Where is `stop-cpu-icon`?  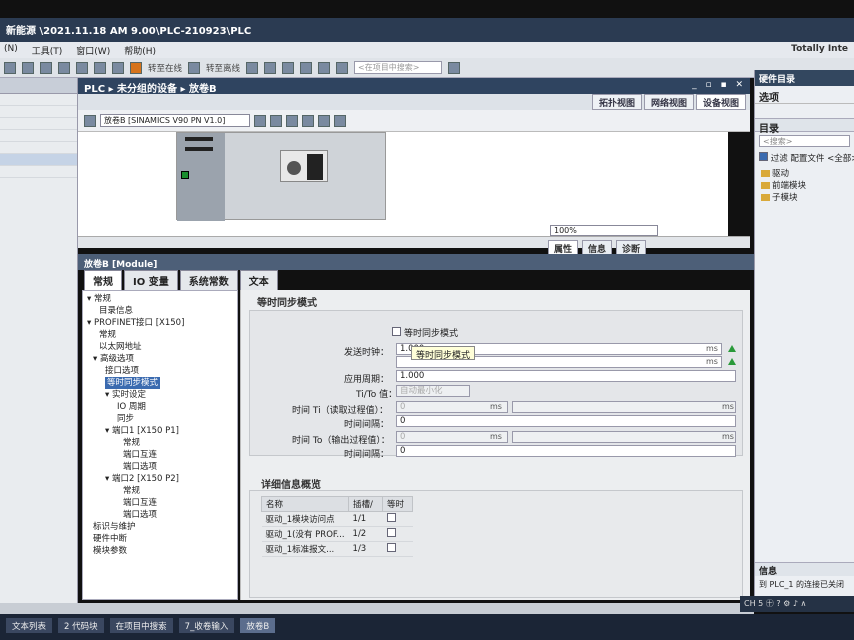 stop-cpu-icon is located at coordinates (288, 67).